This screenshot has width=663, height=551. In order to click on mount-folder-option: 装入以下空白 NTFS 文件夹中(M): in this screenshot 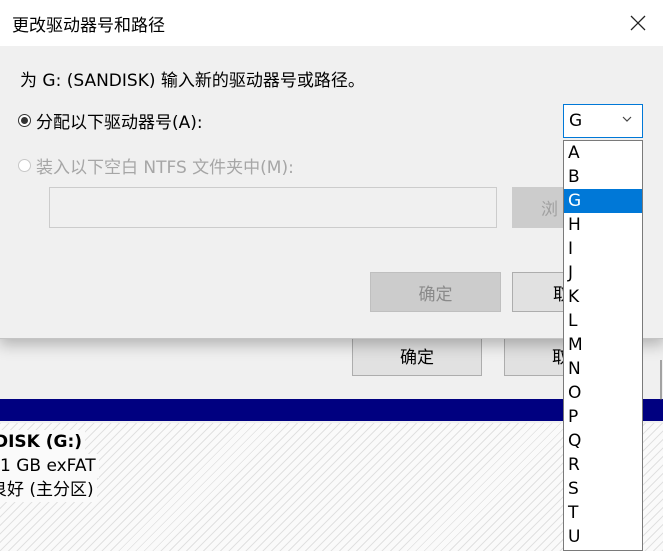, I will do `click(156, 165)`.